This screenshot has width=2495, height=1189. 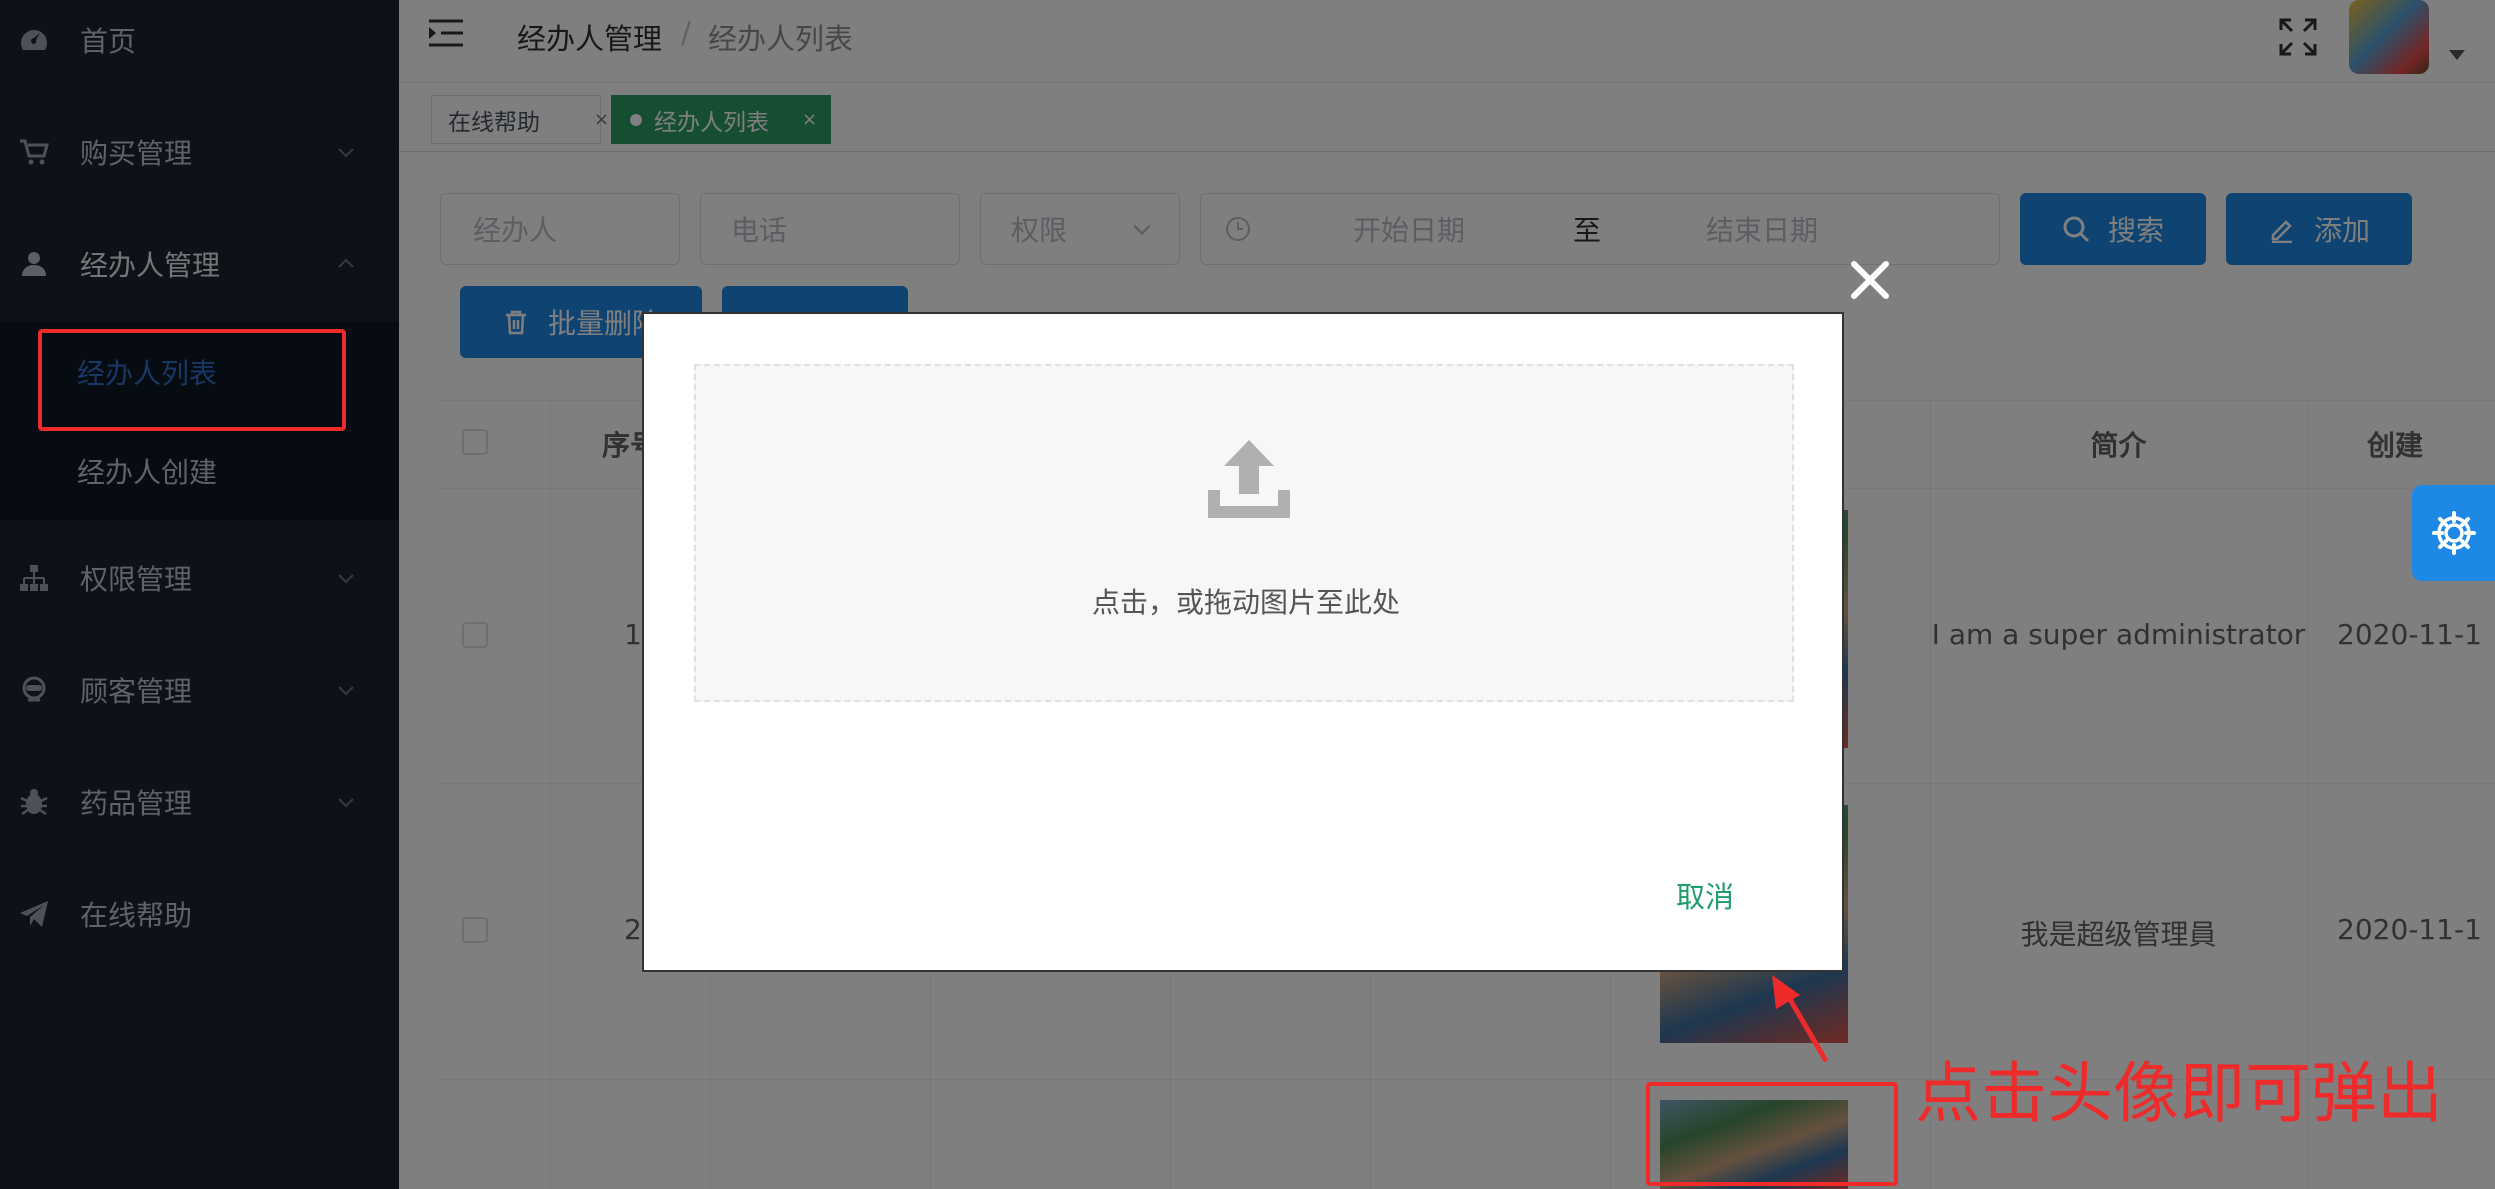 I want to click on settings-panel-toggle, so click(x=2453, y=533).